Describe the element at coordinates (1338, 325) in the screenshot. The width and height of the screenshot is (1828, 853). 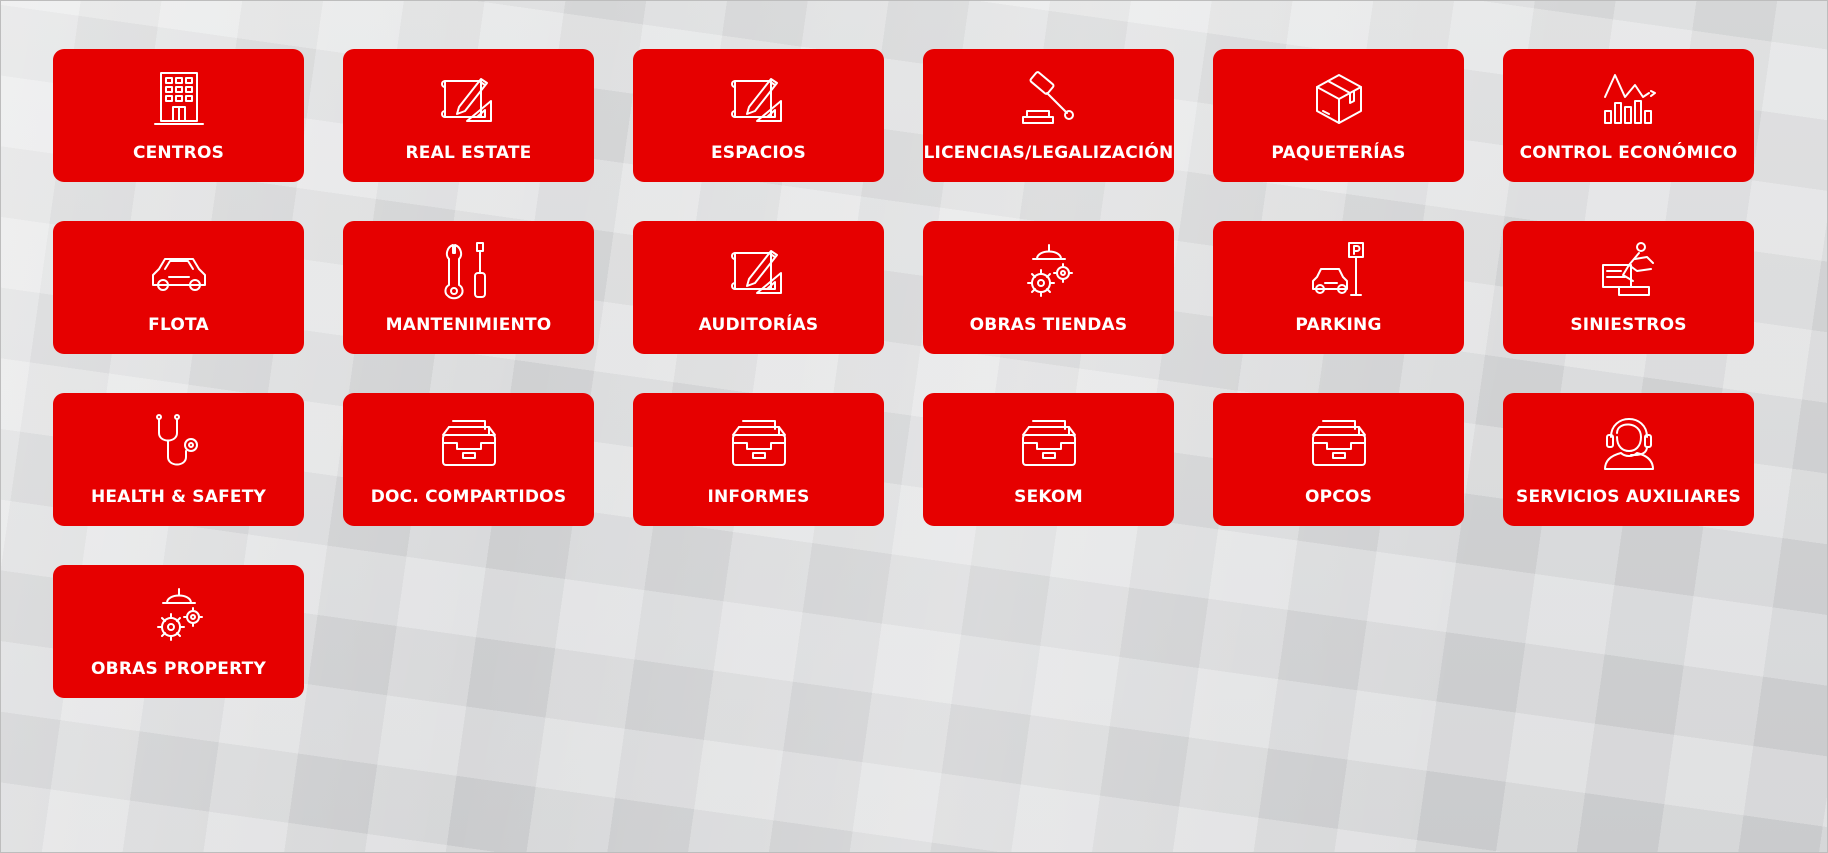
I see `tile-label: PARKING` at that location.